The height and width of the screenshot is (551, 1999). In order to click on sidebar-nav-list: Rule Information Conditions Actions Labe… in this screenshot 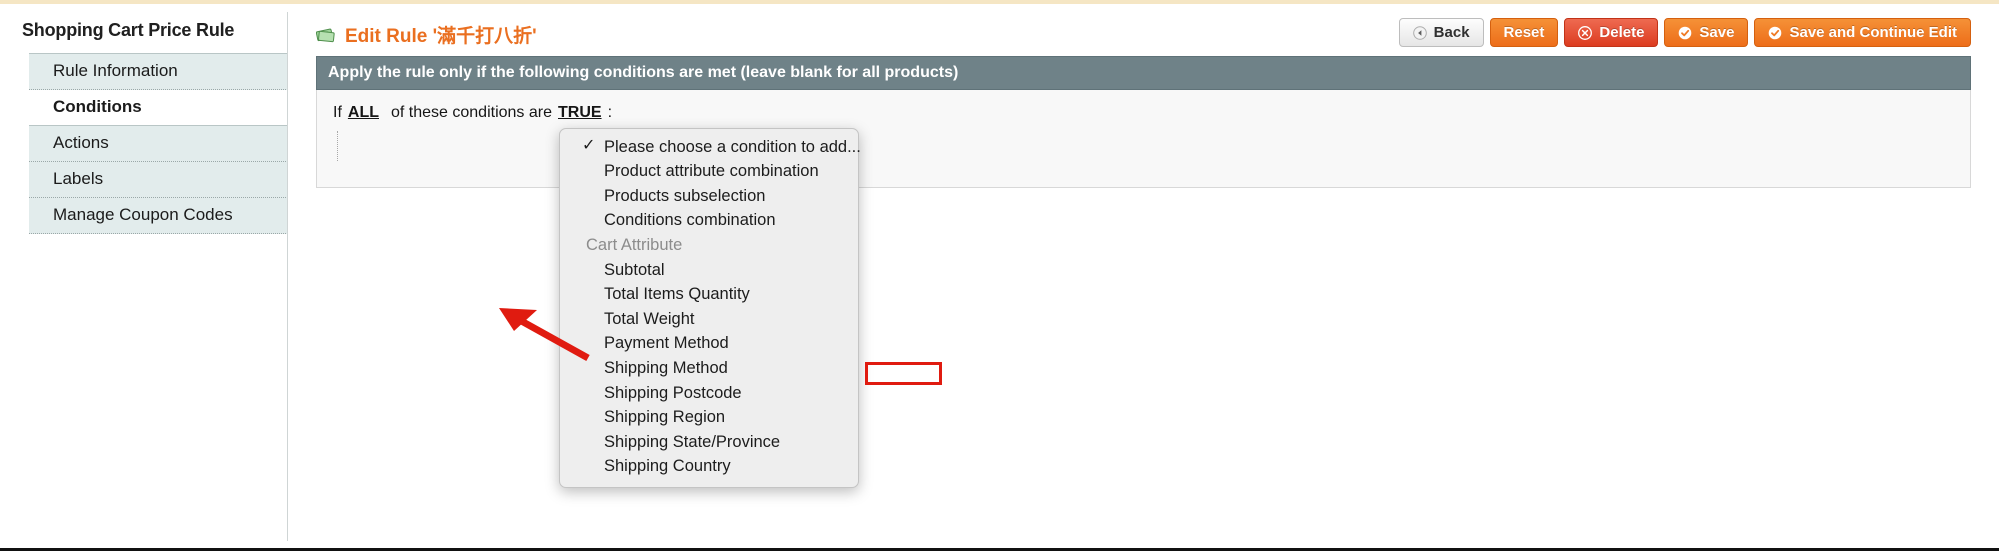, I will do `click(158, 143)`.